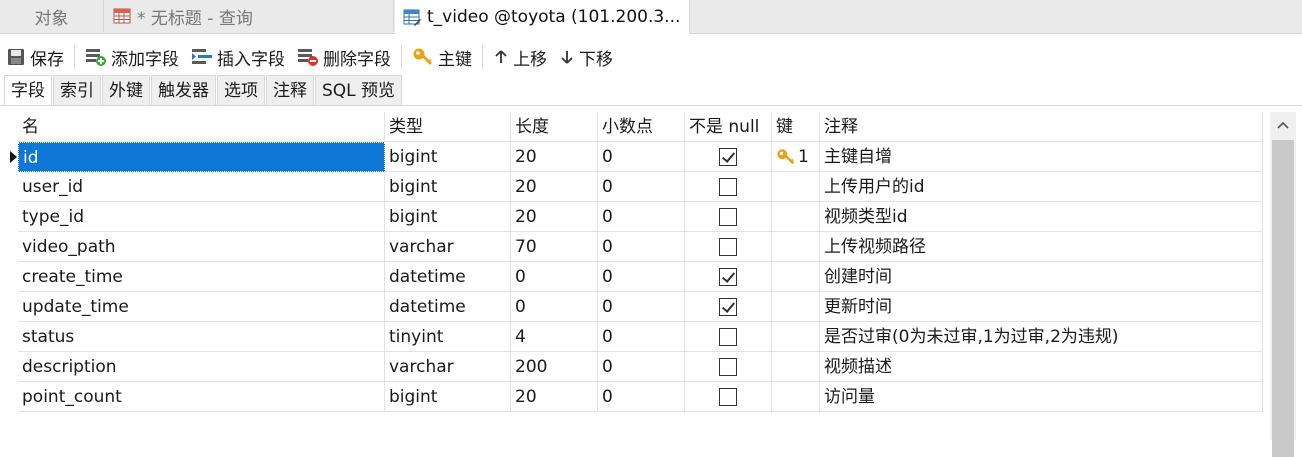 This screenshot has height=457, width=1302. Describe the element at coordinates (448, 127) in the screenshot. I see `header-type: 类型` at that location.